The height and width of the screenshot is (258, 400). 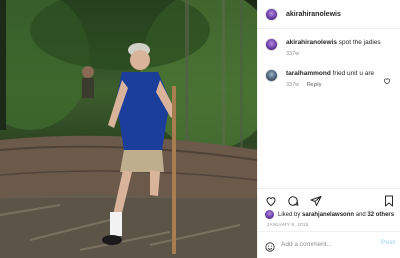 I want to click on likes-others: 32 others, so click(x=380, y=215).